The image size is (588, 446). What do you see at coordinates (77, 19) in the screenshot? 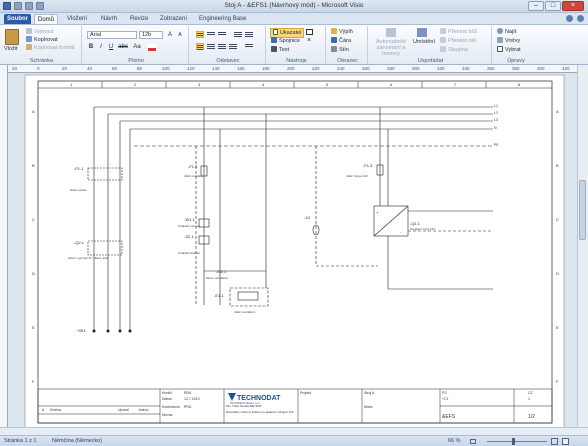
I see `tab-insert: Vložení` at bounding box center [77, 19].